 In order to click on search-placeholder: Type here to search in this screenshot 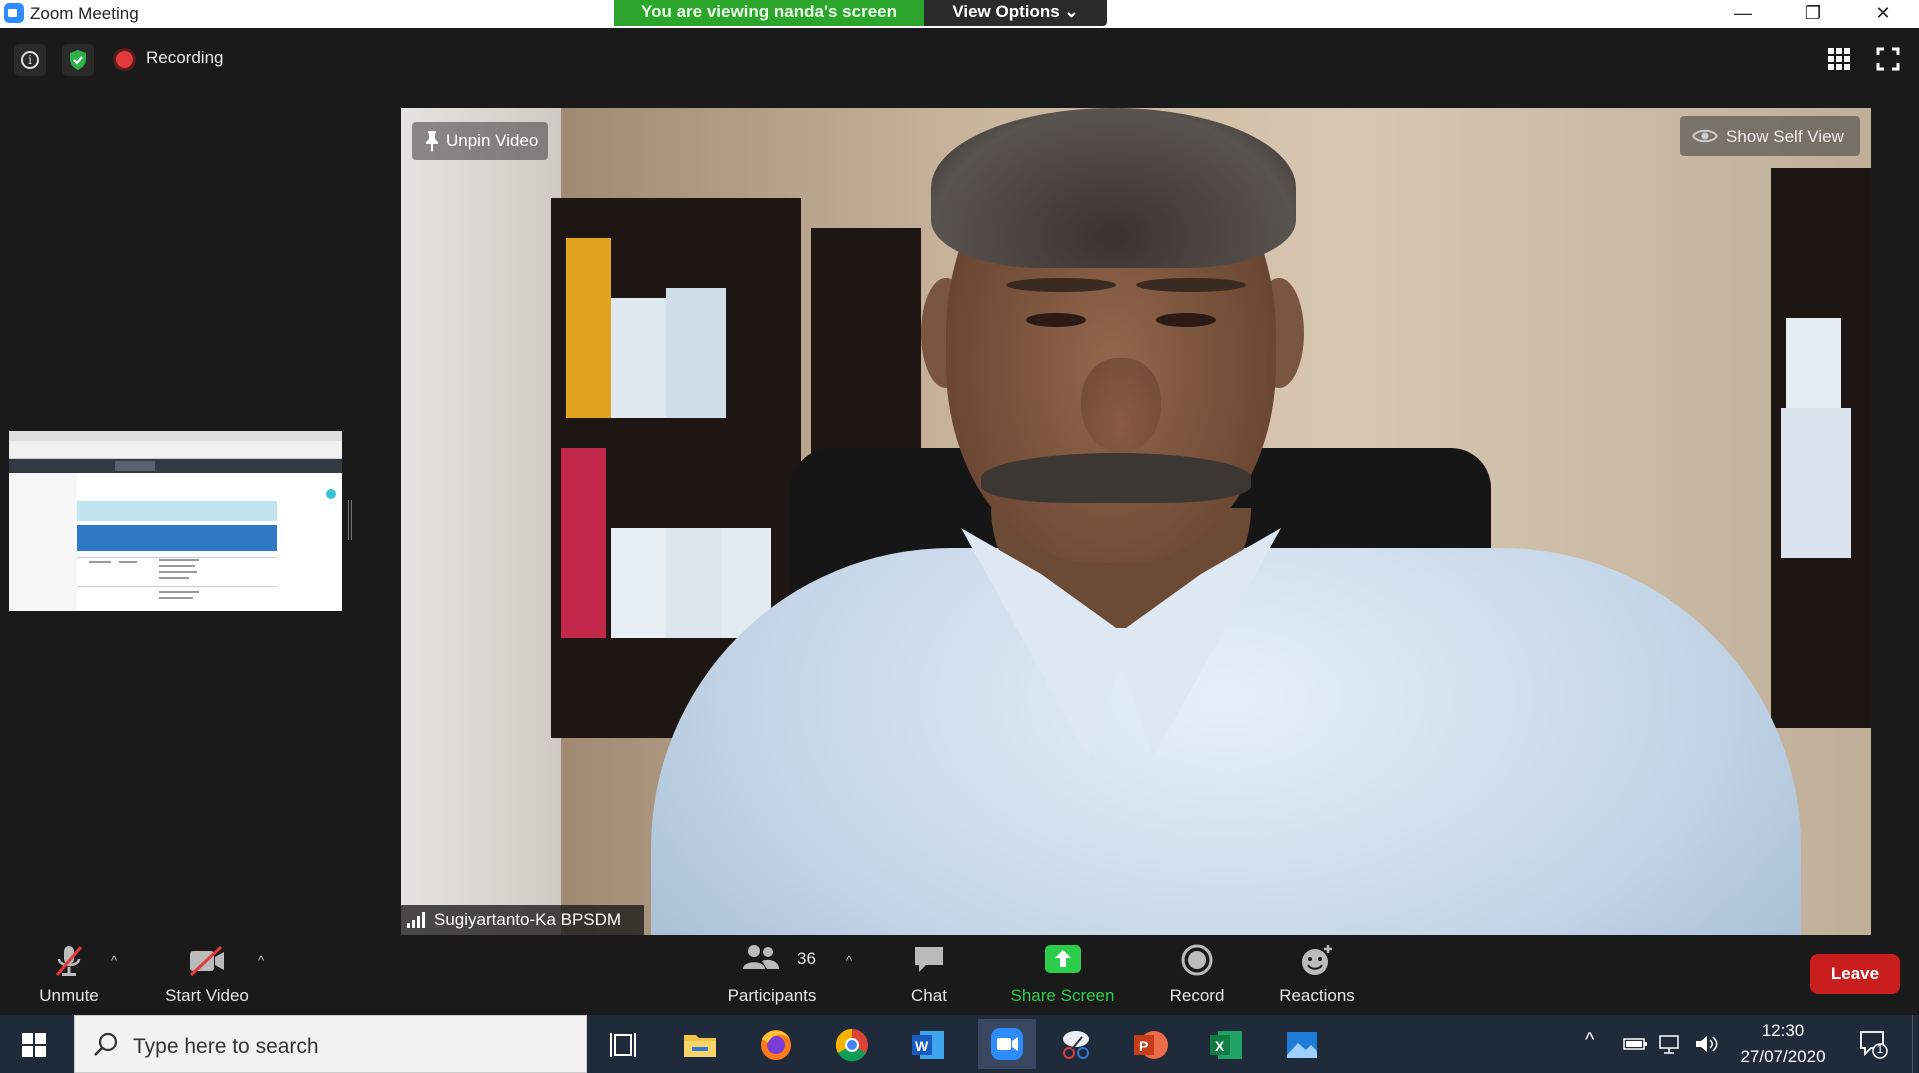, I will do `click(226, 1046)`.